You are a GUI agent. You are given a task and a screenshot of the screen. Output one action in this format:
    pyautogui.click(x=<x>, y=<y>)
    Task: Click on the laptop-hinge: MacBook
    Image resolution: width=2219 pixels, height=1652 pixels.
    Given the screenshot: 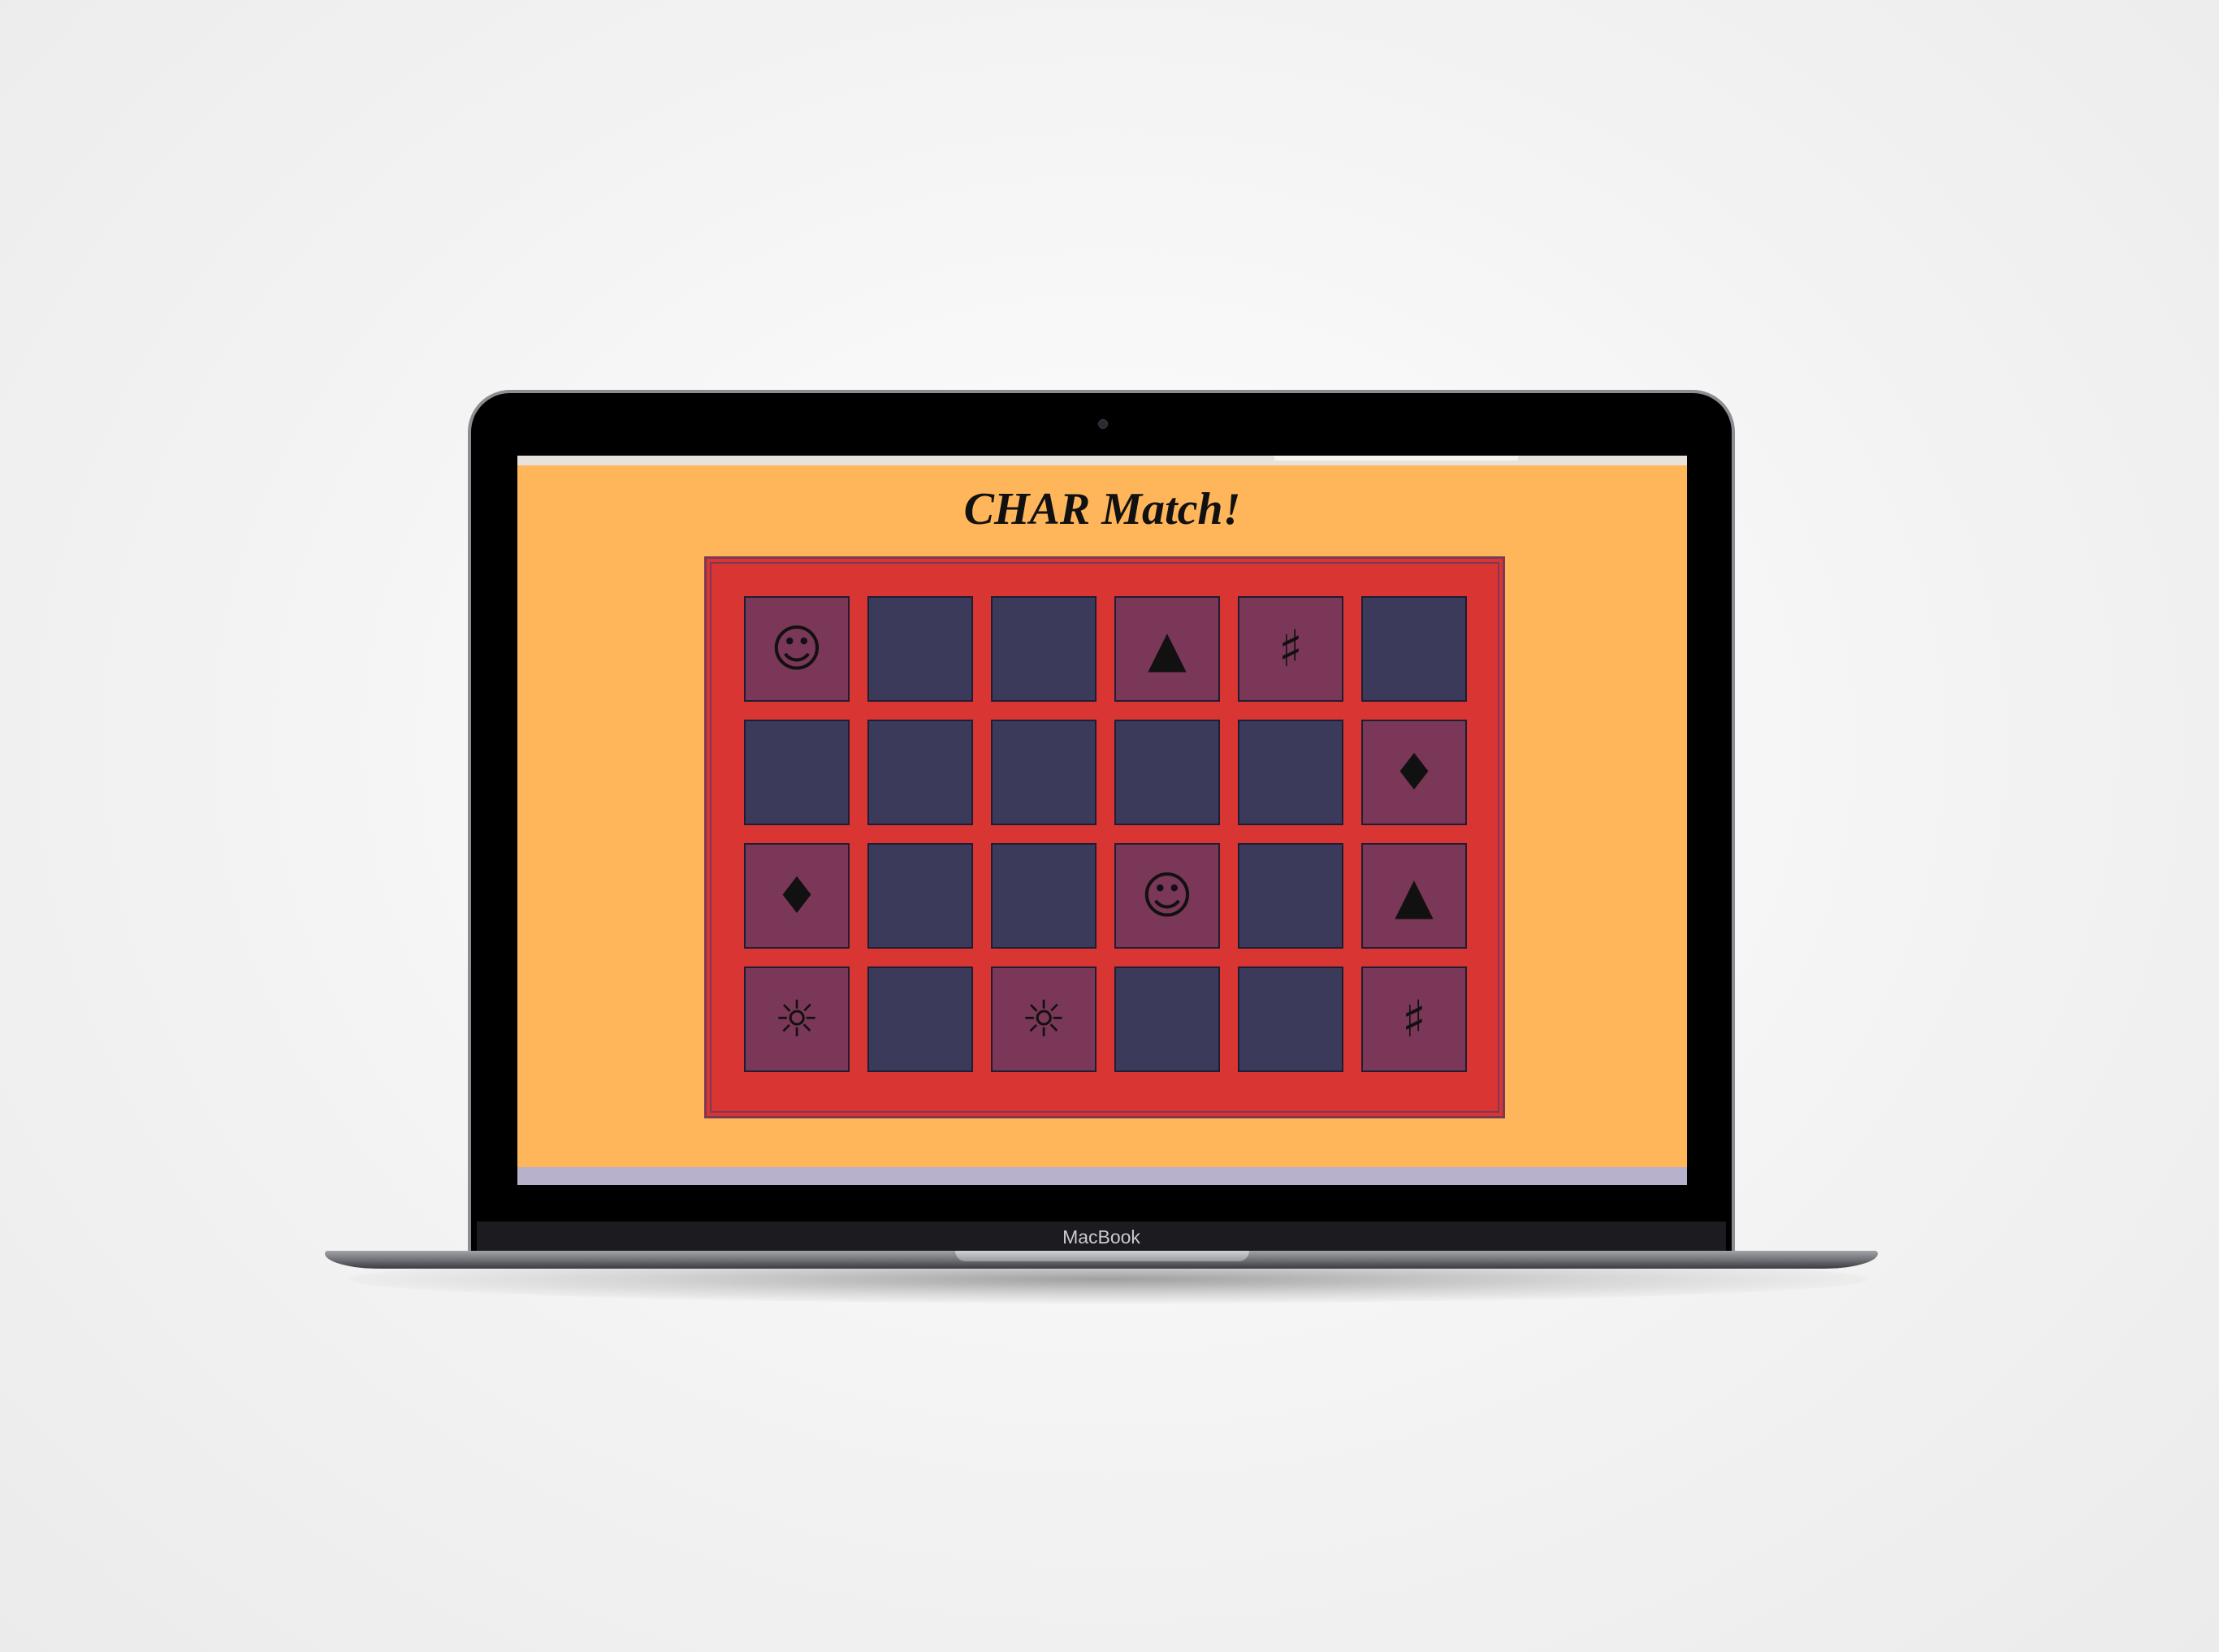 What is the action you would take?
    pyautogui.click(x=1102, y=1237)
    